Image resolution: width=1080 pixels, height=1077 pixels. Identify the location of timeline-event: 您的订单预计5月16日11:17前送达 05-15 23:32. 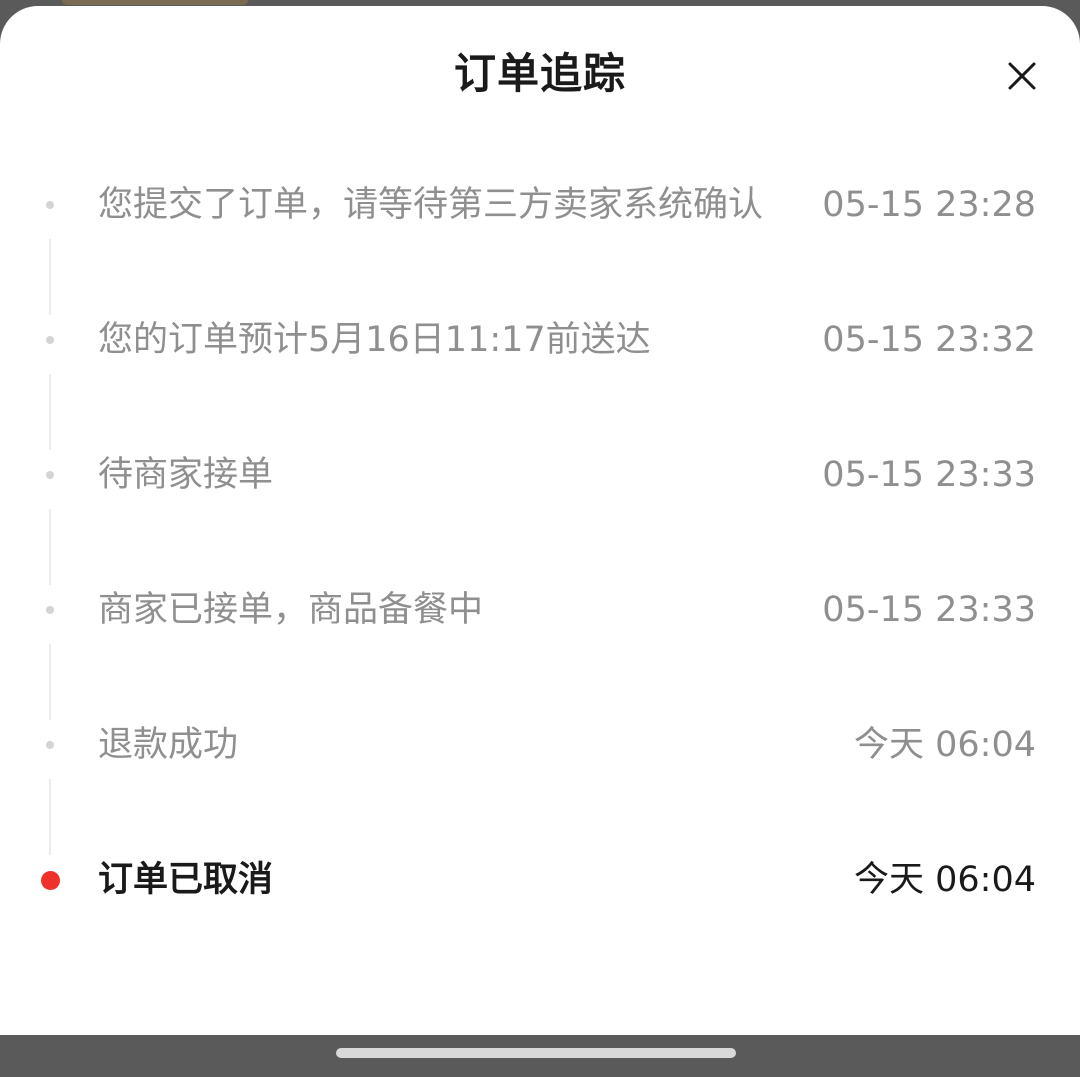
(540, 340).